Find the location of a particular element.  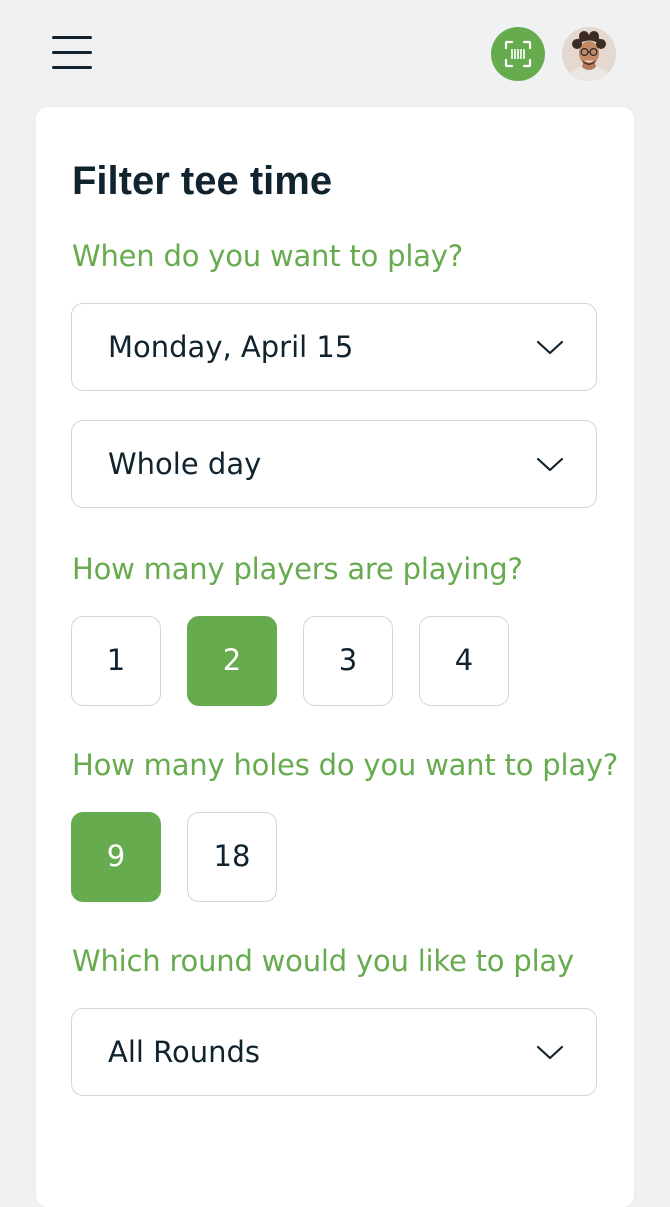

user-avatar is located at coordinates (589, 54).